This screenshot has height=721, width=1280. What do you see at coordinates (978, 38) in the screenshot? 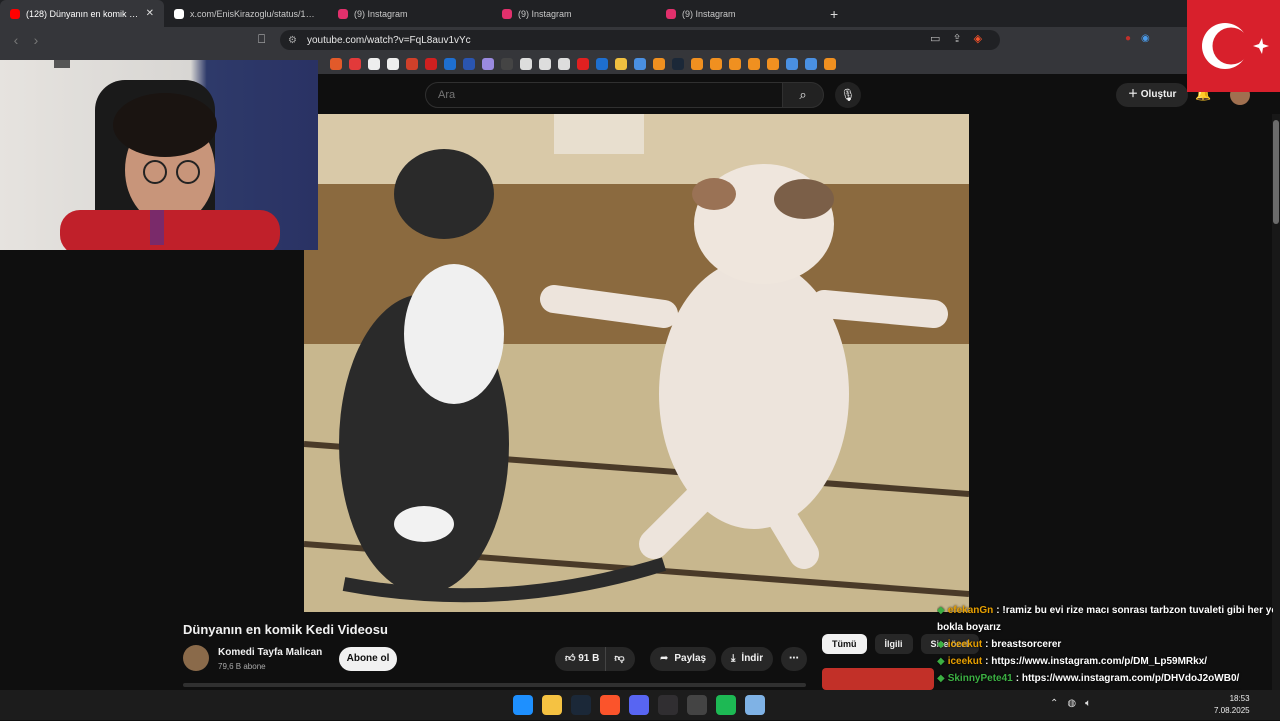
I see `brave-shield-icon: ◈` at bounding box center [978, 38].